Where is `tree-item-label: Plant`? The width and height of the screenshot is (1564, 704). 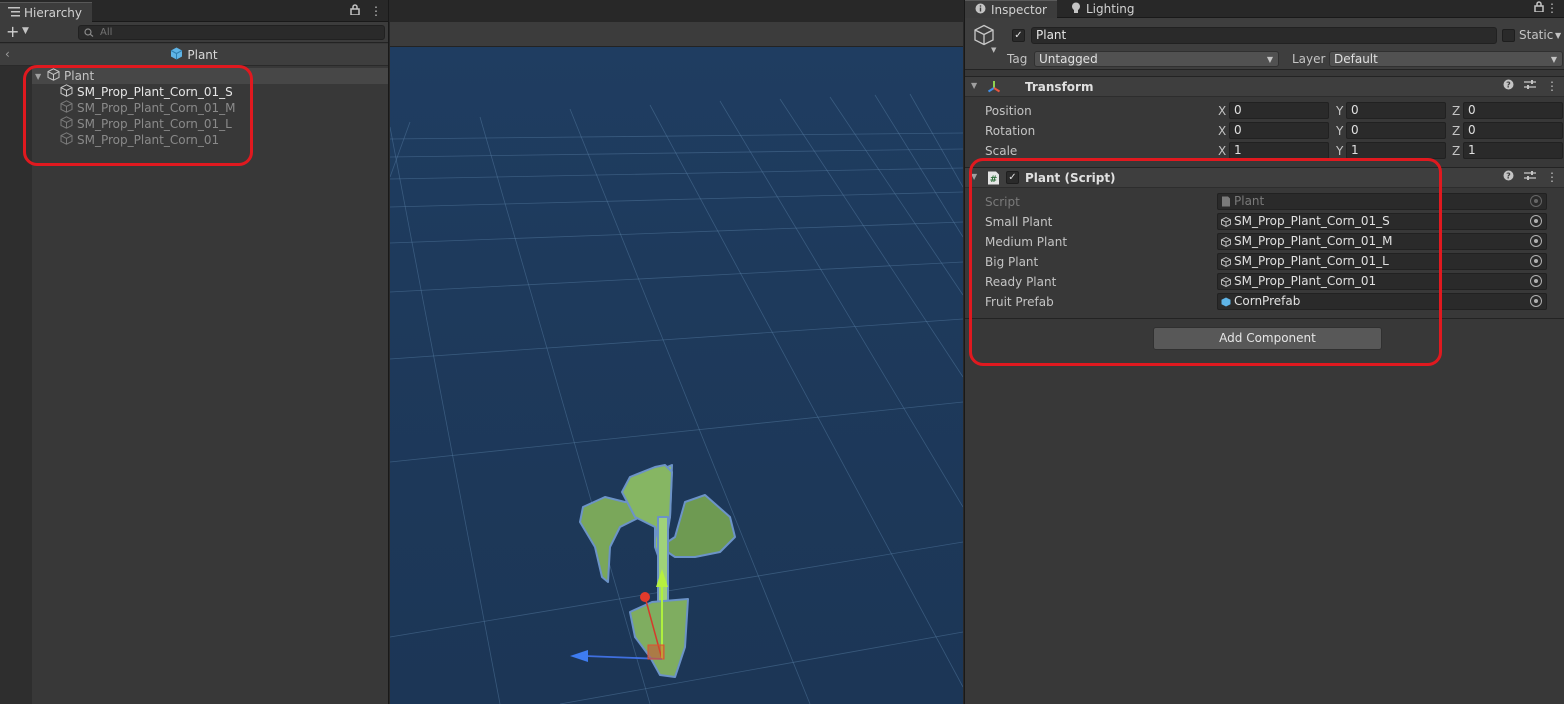 tree-item-label: Plant is located at coordinates (79, 76).